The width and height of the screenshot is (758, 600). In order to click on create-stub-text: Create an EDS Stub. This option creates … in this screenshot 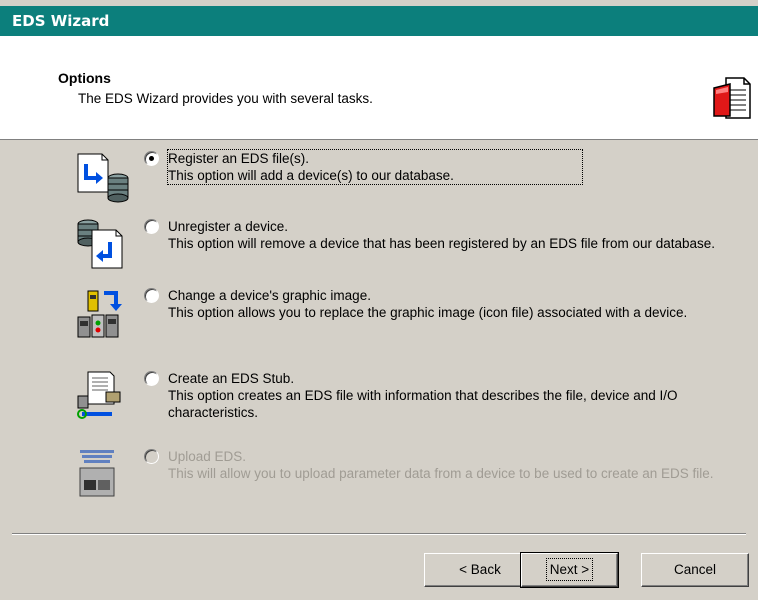, I will do `click(448, 395)`.